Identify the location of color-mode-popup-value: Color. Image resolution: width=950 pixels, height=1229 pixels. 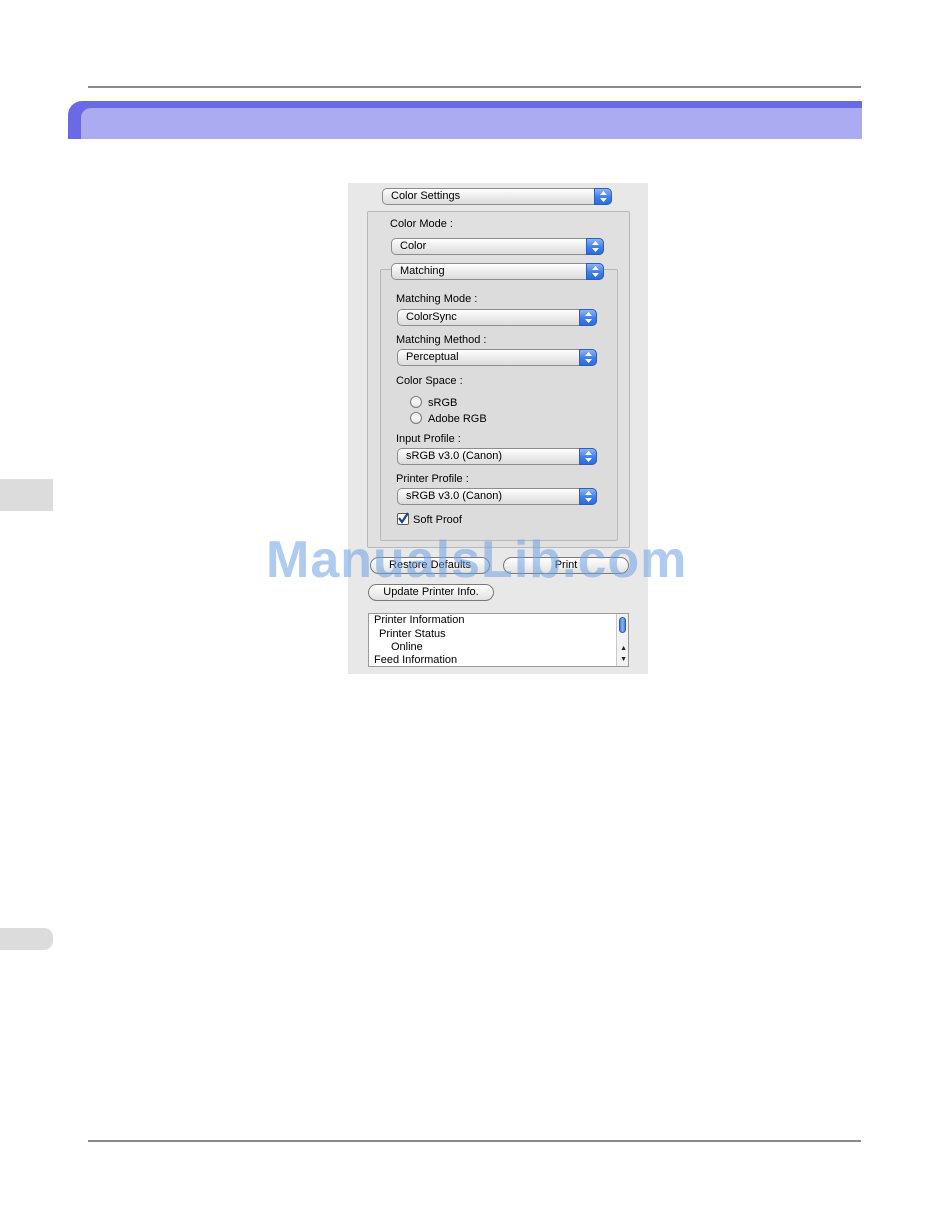
(413, 246).